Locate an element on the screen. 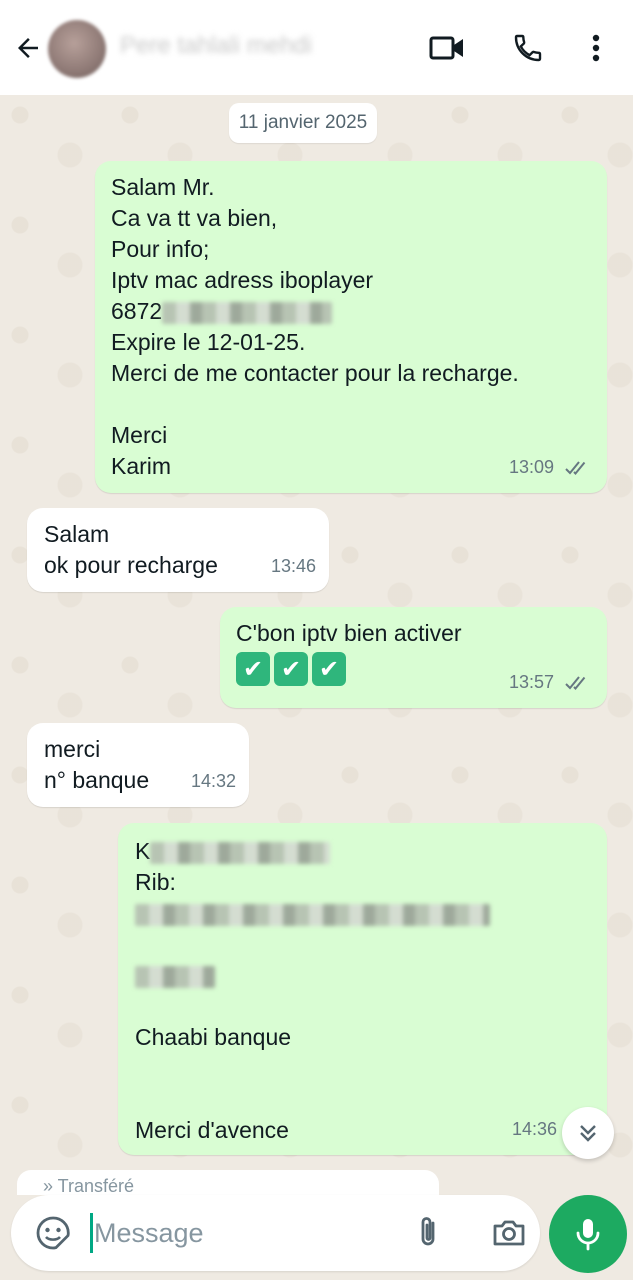  redacted-name is located at coordinates (240, 852).